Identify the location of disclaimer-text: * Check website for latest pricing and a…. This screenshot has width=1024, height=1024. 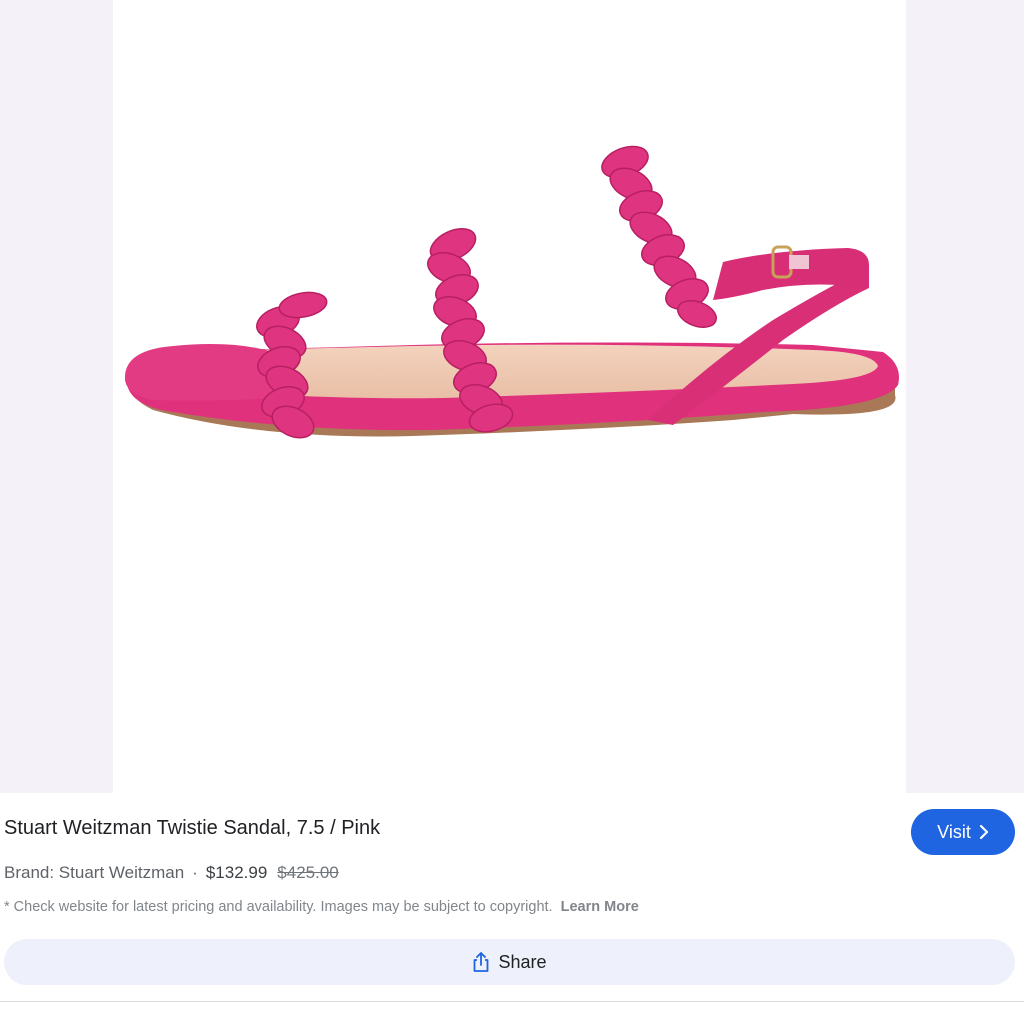
(278, 907).